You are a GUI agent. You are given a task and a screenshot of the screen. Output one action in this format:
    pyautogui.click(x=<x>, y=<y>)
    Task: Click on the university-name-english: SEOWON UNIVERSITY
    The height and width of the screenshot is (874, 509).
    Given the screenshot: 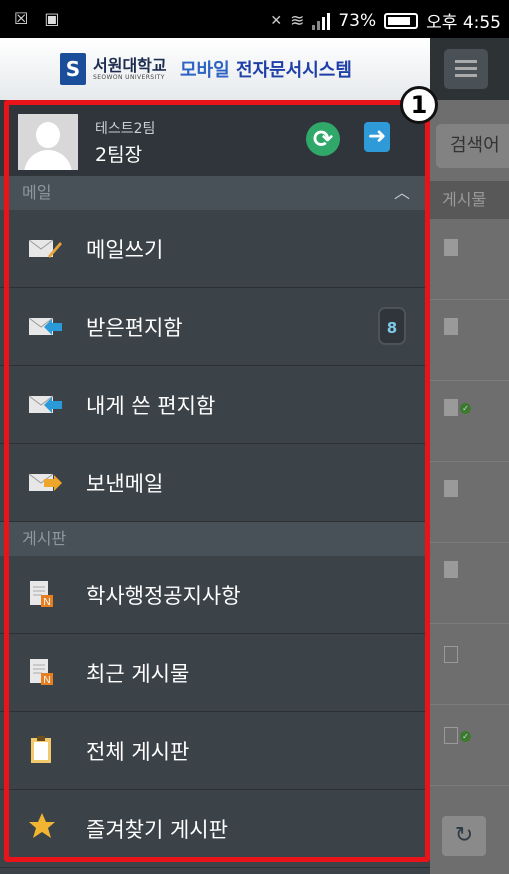 What is the action you would take?
    pyautogui.click(x=129, y=77)
    